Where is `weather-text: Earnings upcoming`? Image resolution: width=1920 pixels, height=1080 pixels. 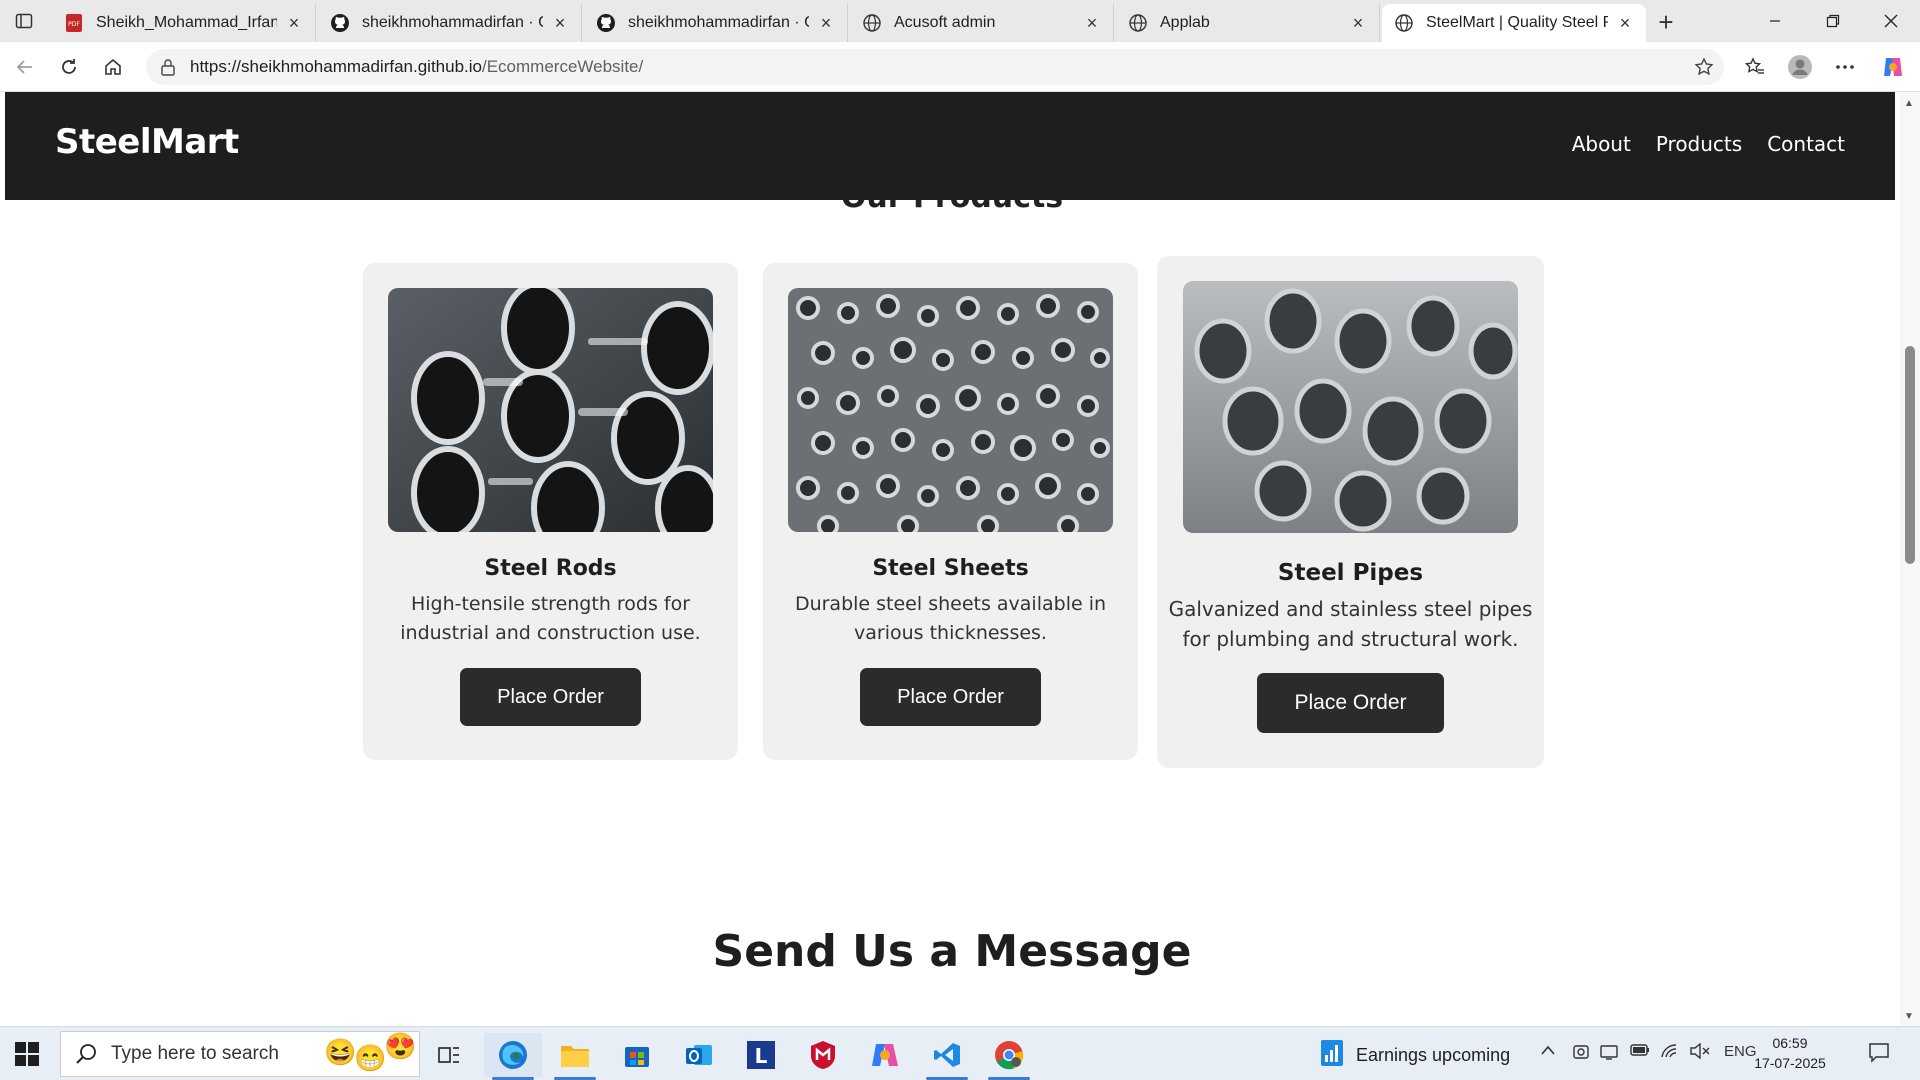
weather-text: Earnings upcoming is located at coordinates (1433, 1055).